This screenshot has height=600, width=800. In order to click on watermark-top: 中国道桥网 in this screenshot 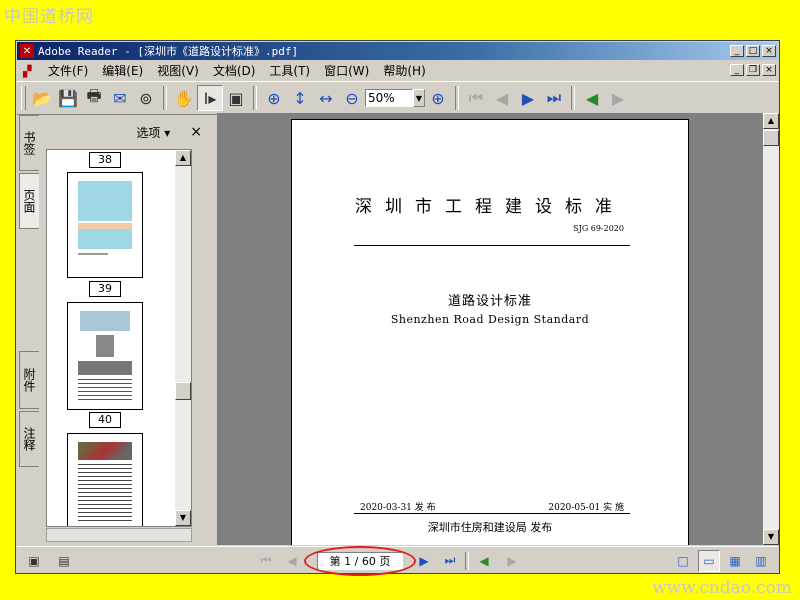, I will do `click(49, 17)`.